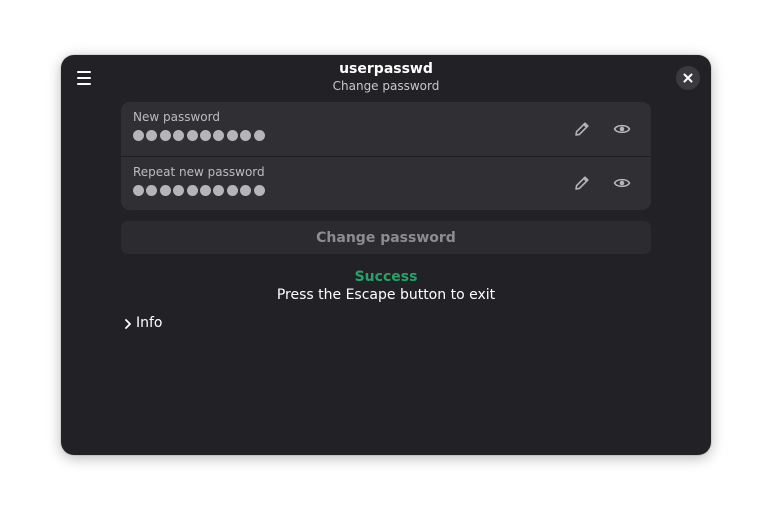 This screenshot has width=772, height=522. Describe the element at coordinates (386, 286) in the screenshot. I see `status-message: Success Press the Escape button to exit` at that location.